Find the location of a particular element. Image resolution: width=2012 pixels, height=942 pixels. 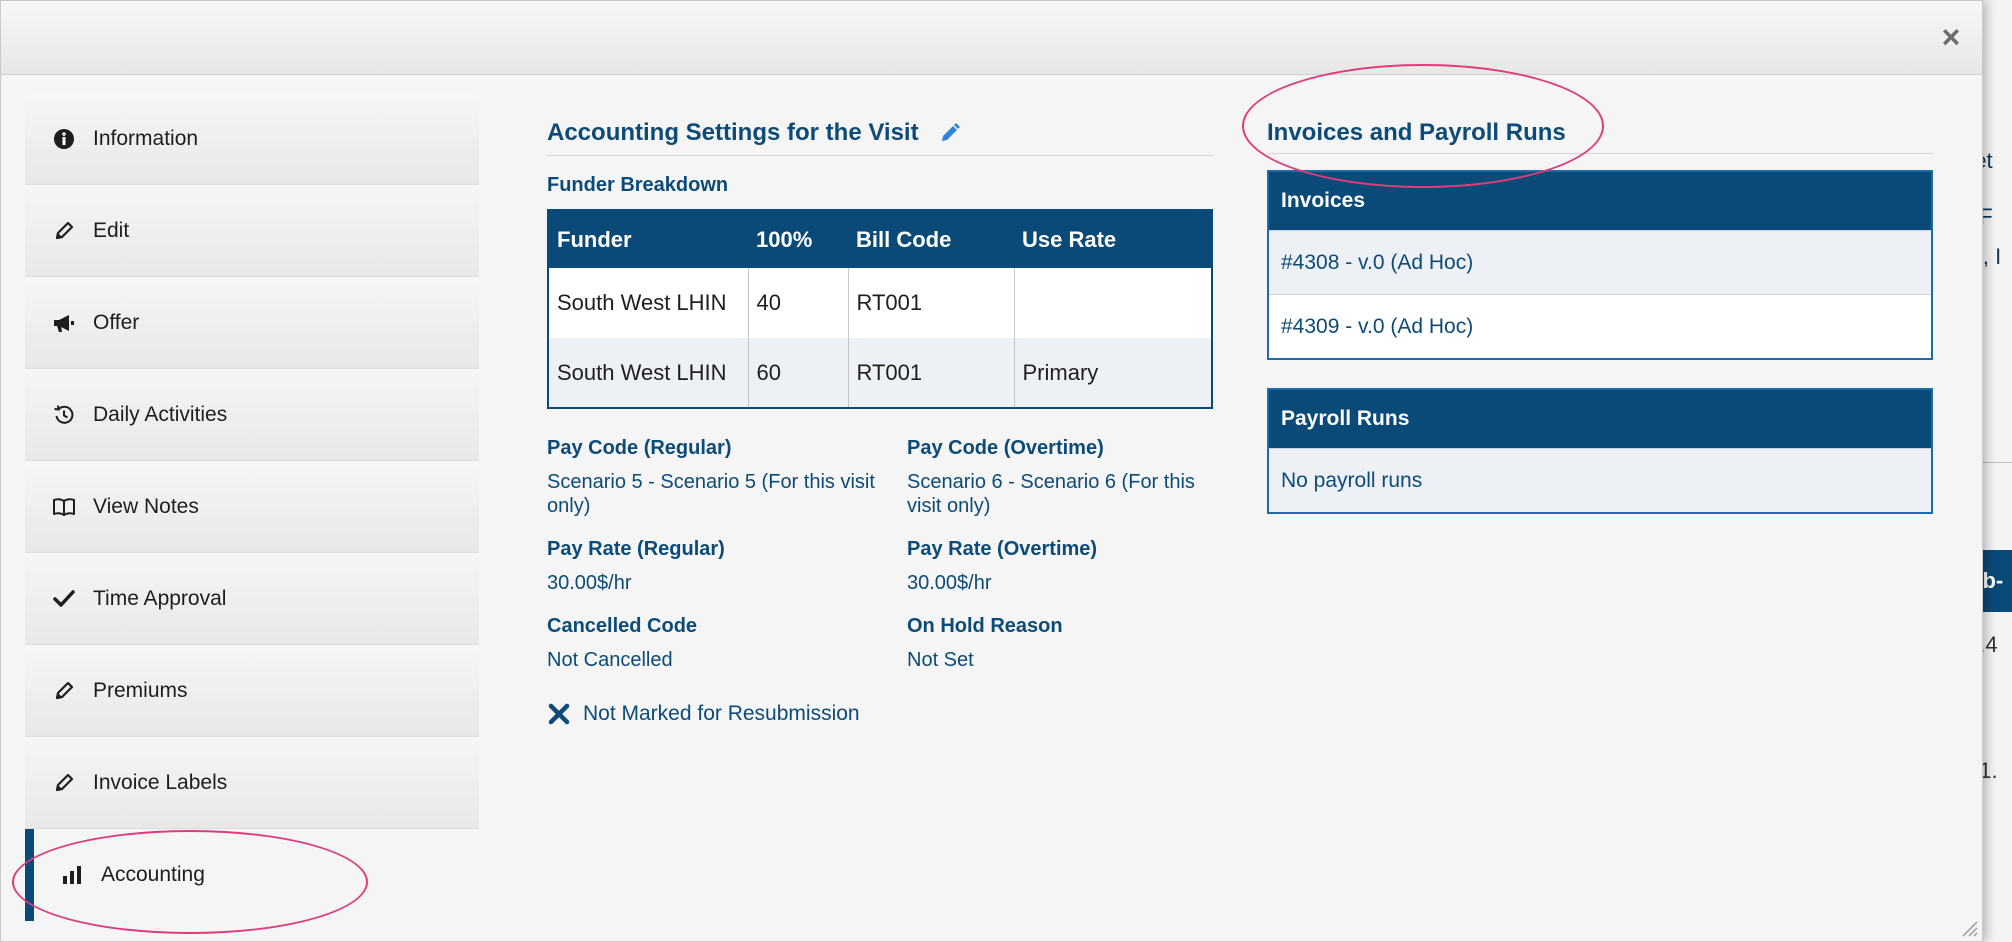

table-row: South West LHIN 40 RT001 is located at coordinates (880, 303).